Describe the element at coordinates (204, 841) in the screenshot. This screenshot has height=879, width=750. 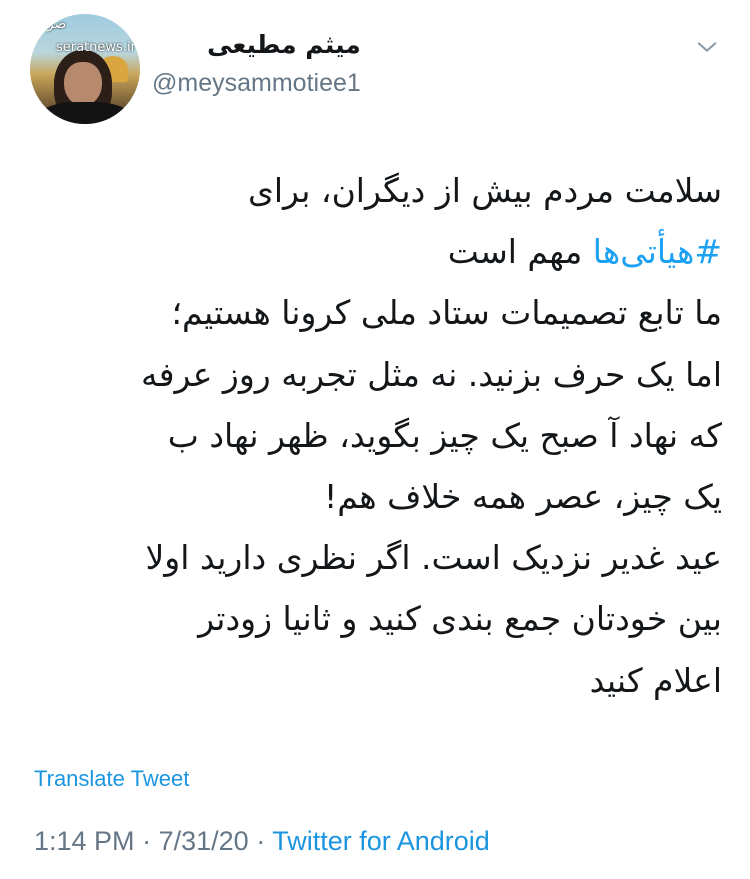
I see `tweet-date: 7/31/20` at that location.